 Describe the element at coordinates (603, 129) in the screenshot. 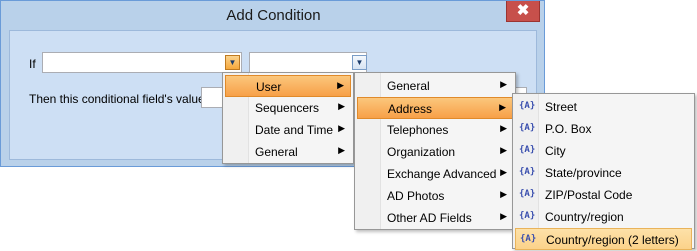

I see `menu-item-po-box: {A} P.O. Box` at that location.